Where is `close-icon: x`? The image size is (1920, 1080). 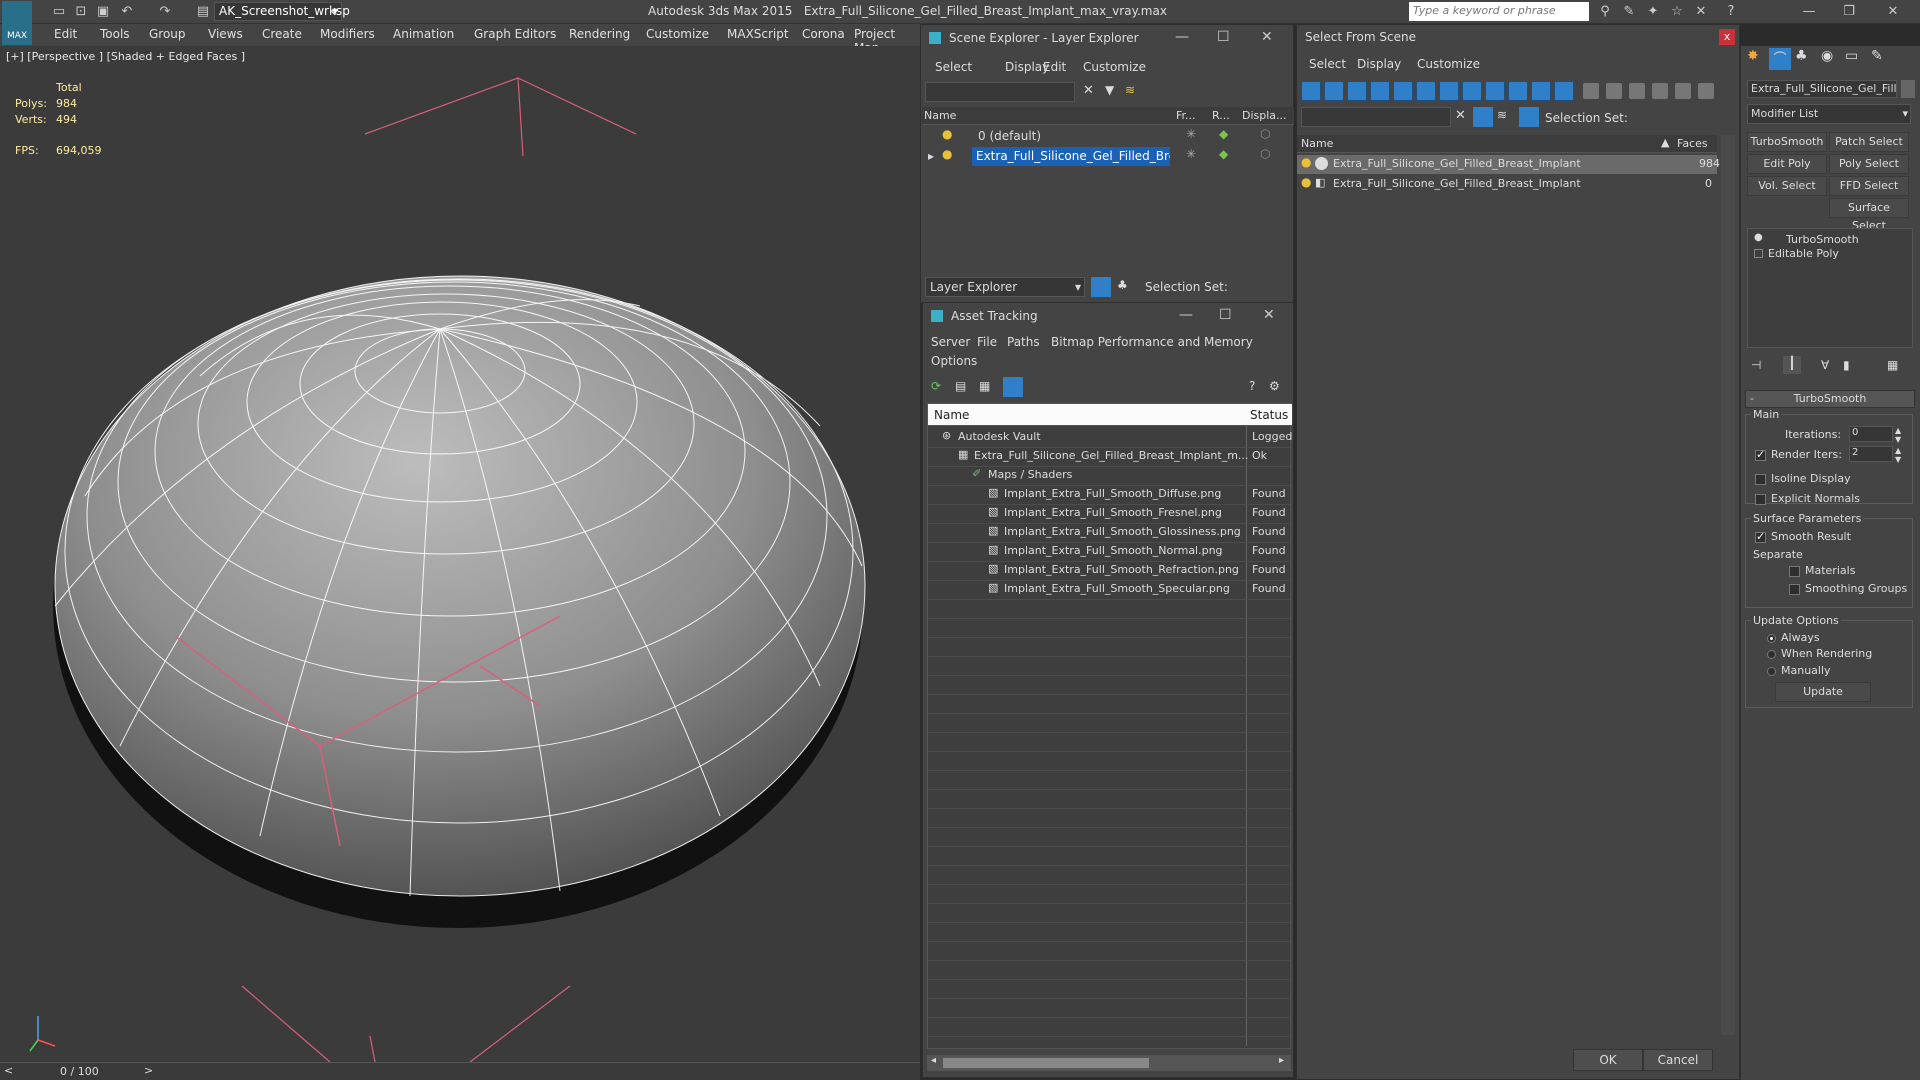
close-icon: x is located at coordinates (1727, 37).